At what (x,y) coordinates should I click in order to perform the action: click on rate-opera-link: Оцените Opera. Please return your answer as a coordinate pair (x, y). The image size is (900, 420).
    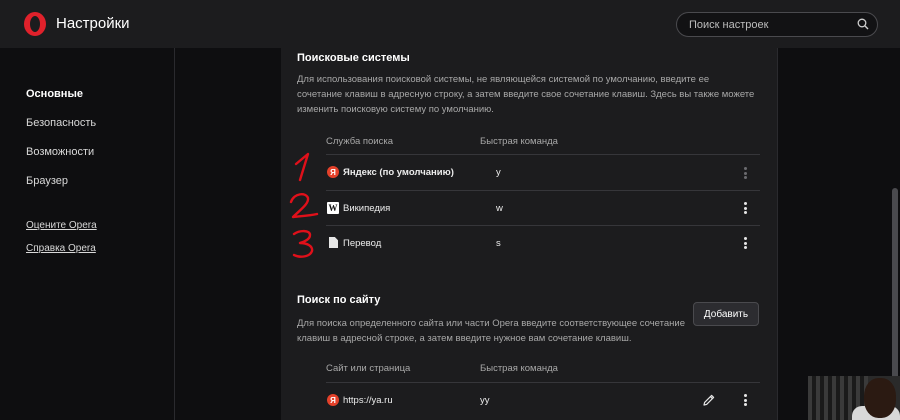
    Looking at the image, I should click on (61, 225).